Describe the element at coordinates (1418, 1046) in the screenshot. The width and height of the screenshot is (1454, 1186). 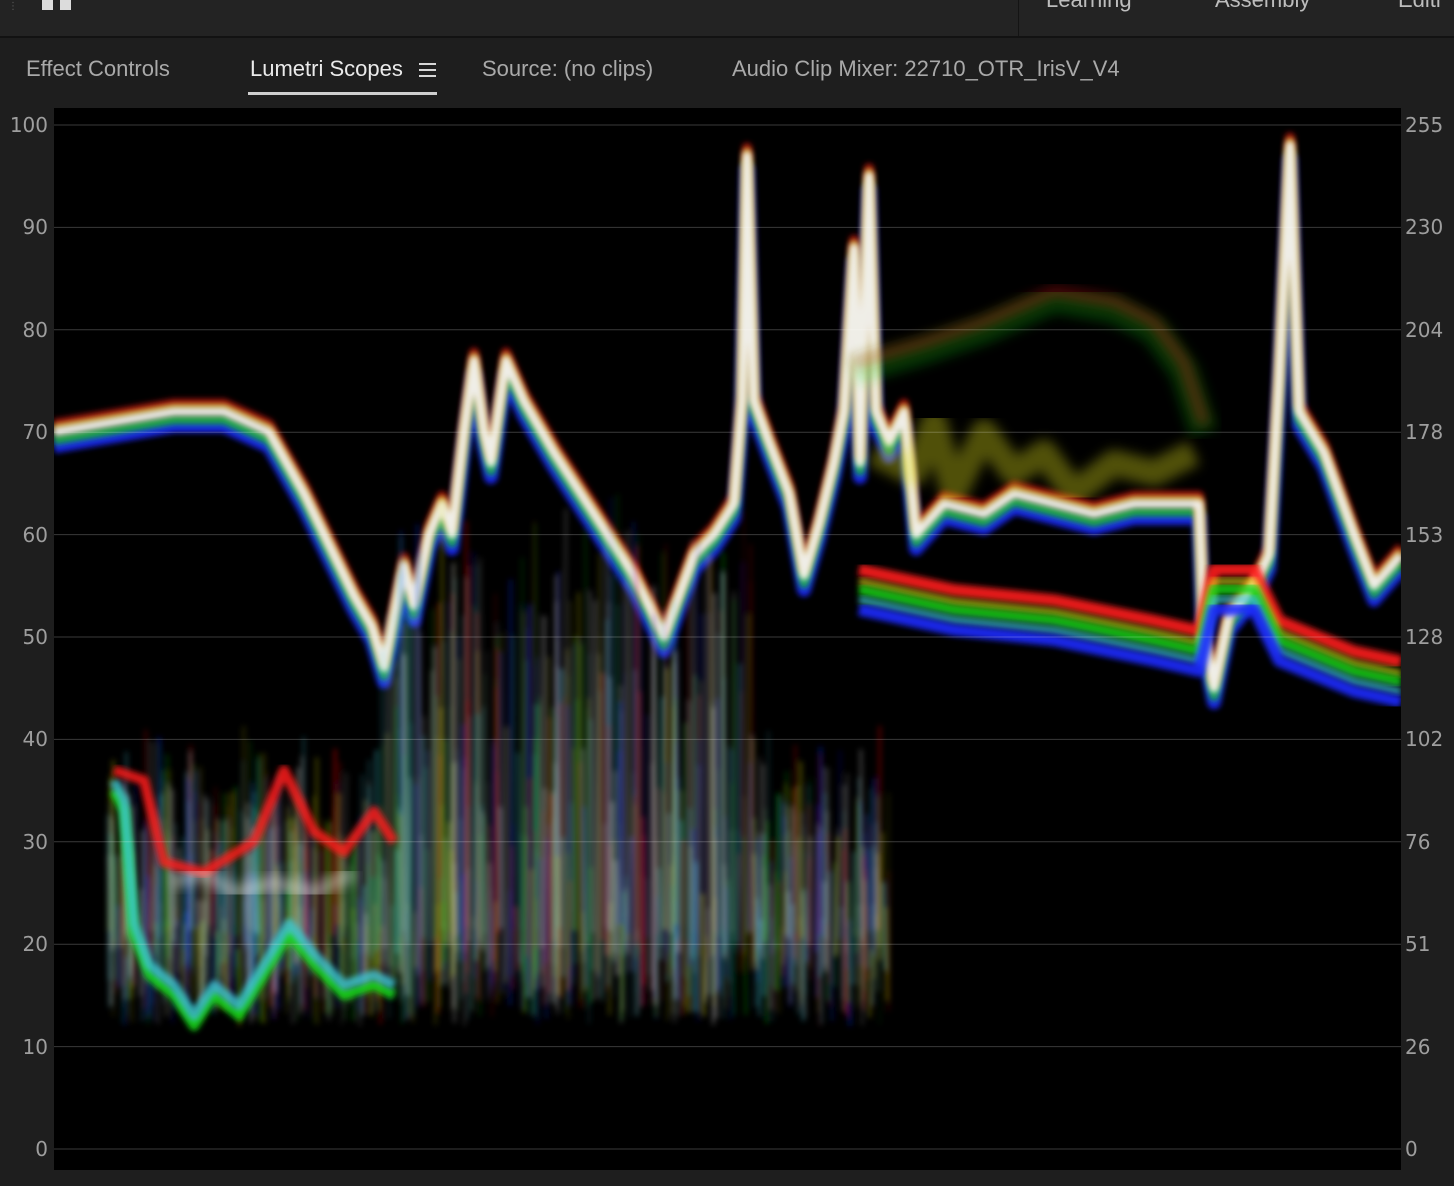
I see `scale-label-right: 26` at that location.